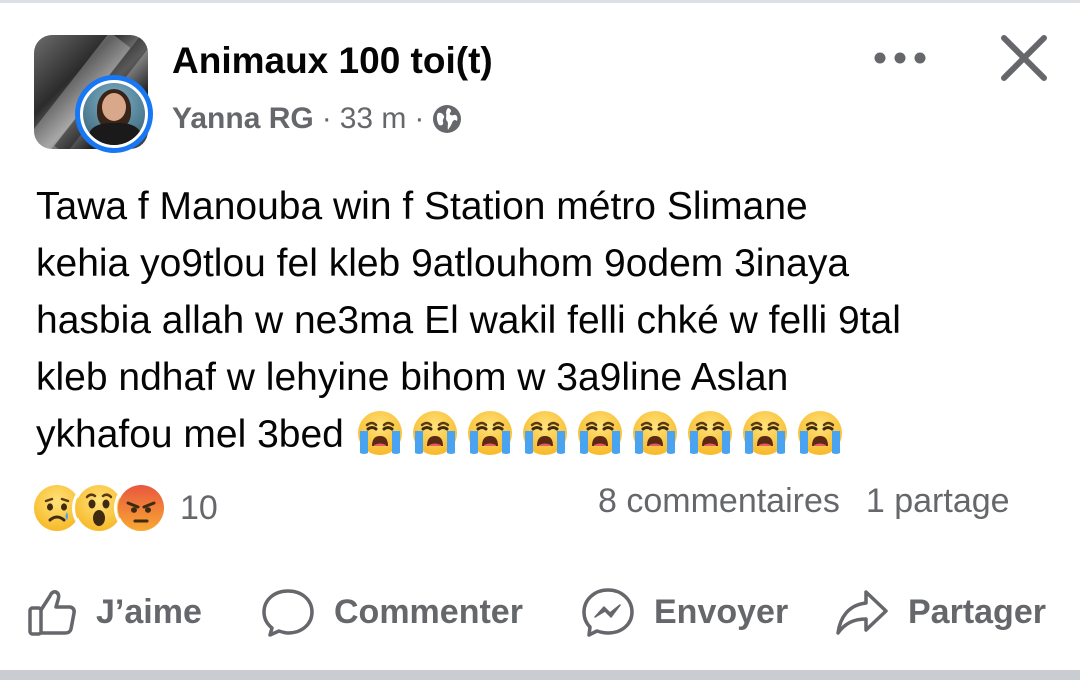 The width and height of the screenshot is (1080, 680). I want to click on share-button: Partager, so click(940, 612).